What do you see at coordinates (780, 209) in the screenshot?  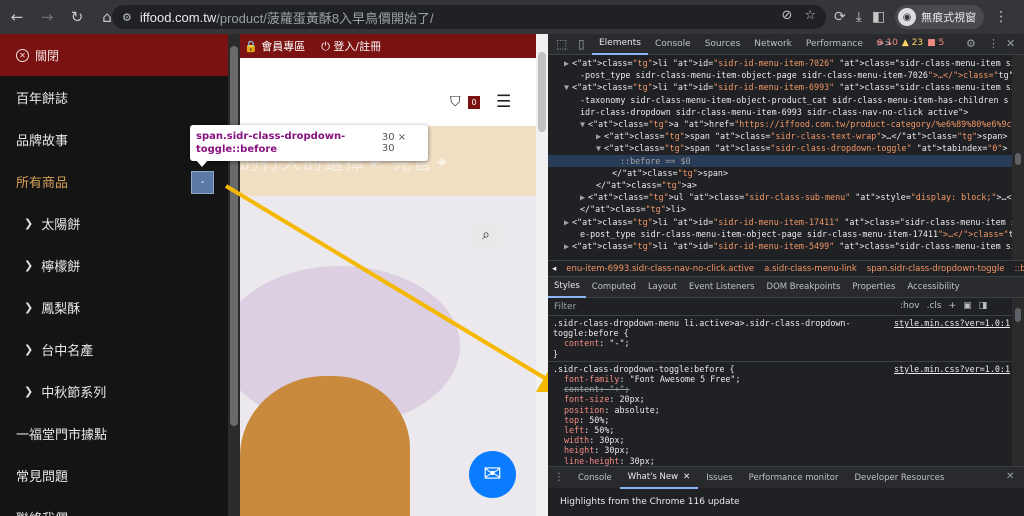 I see `dom-node: </"at">class="tg">li>` at bounding box center [780, 209].